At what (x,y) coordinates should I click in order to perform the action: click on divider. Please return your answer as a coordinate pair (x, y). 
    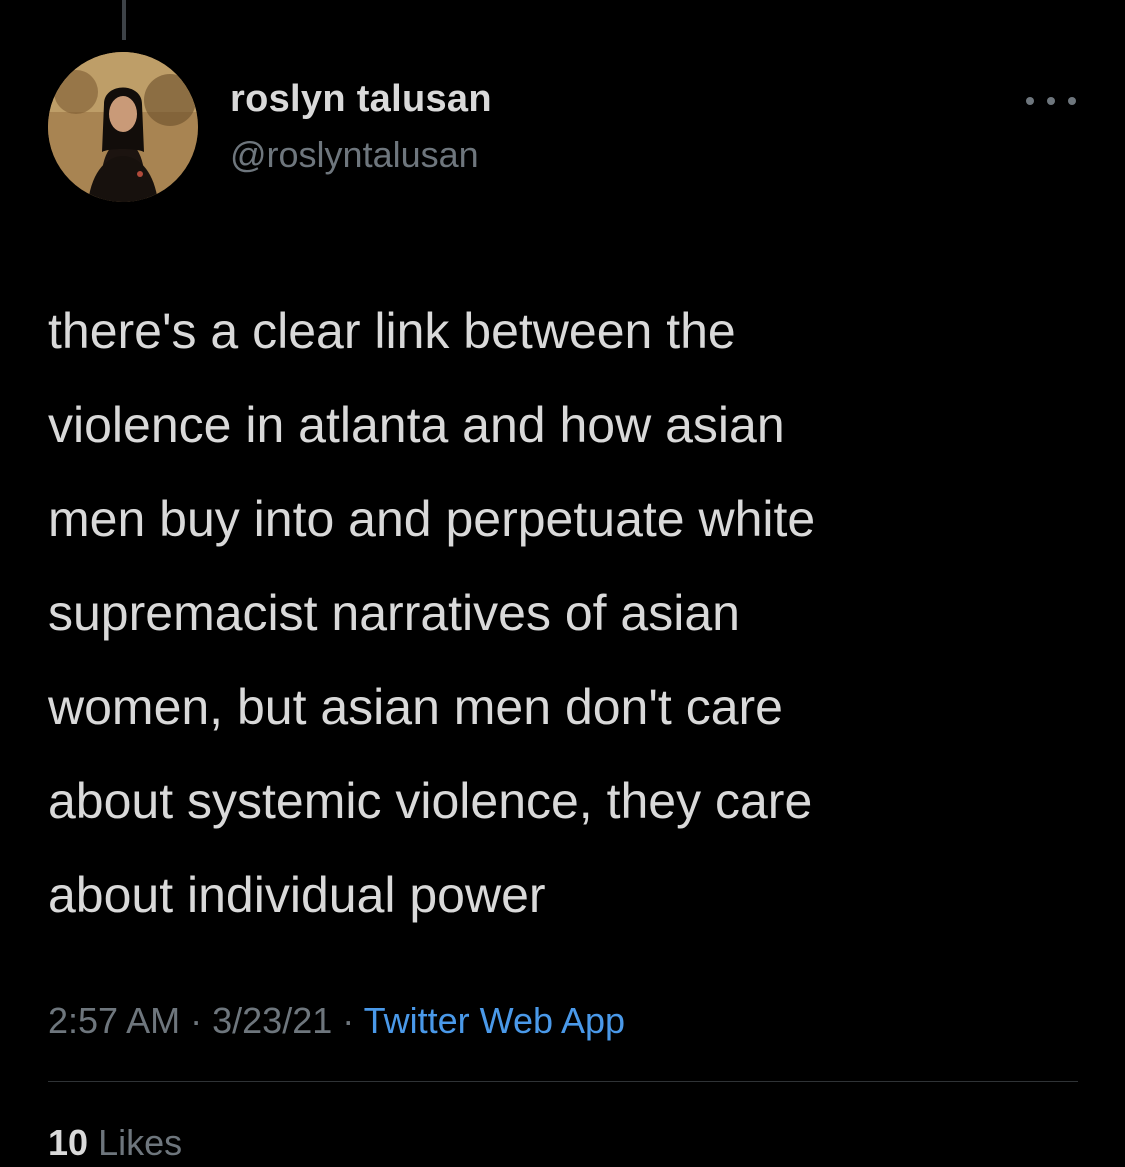
    Looking at the image, I should click on (563, 1081).